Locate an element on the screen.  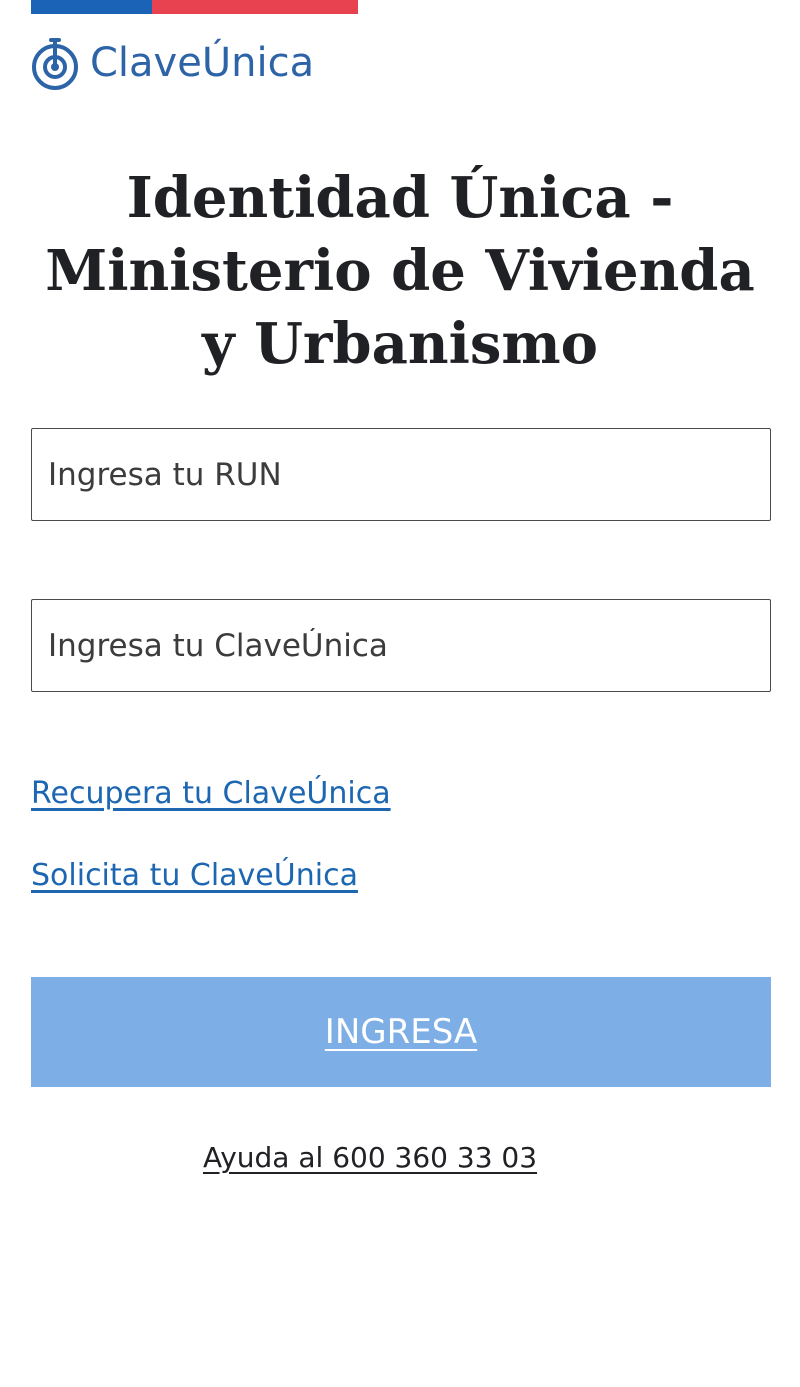
run-input is located at coordinates (401, 474).